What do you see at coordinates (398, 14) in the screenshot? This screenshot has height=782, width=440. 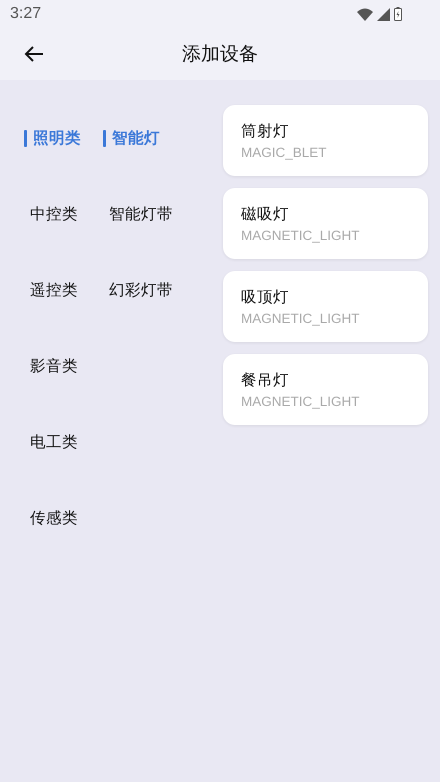 I see `battery-icon` at bounding box center [398, 14].